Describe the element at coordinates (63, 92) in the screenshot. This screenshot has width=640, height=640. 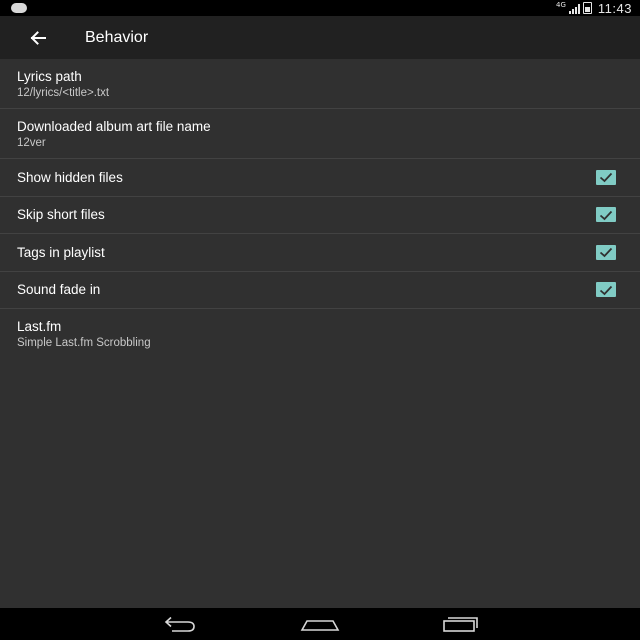
I see `setting-summary: 12/lyrics/<title>.txt` at that location.